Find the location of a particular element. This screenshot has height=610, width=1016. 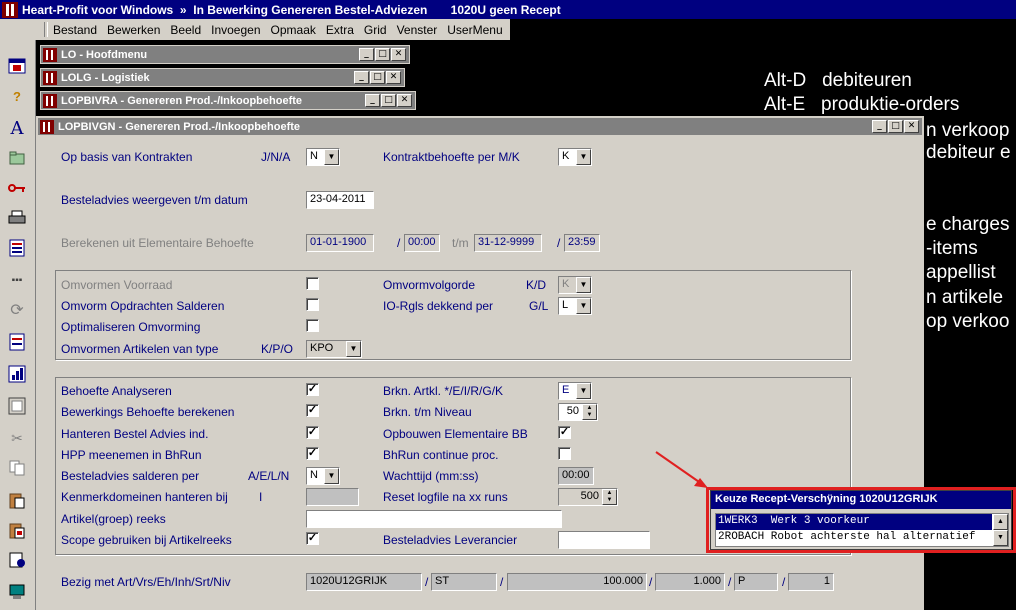

best-lev-input is located at coordinates (604, 540).